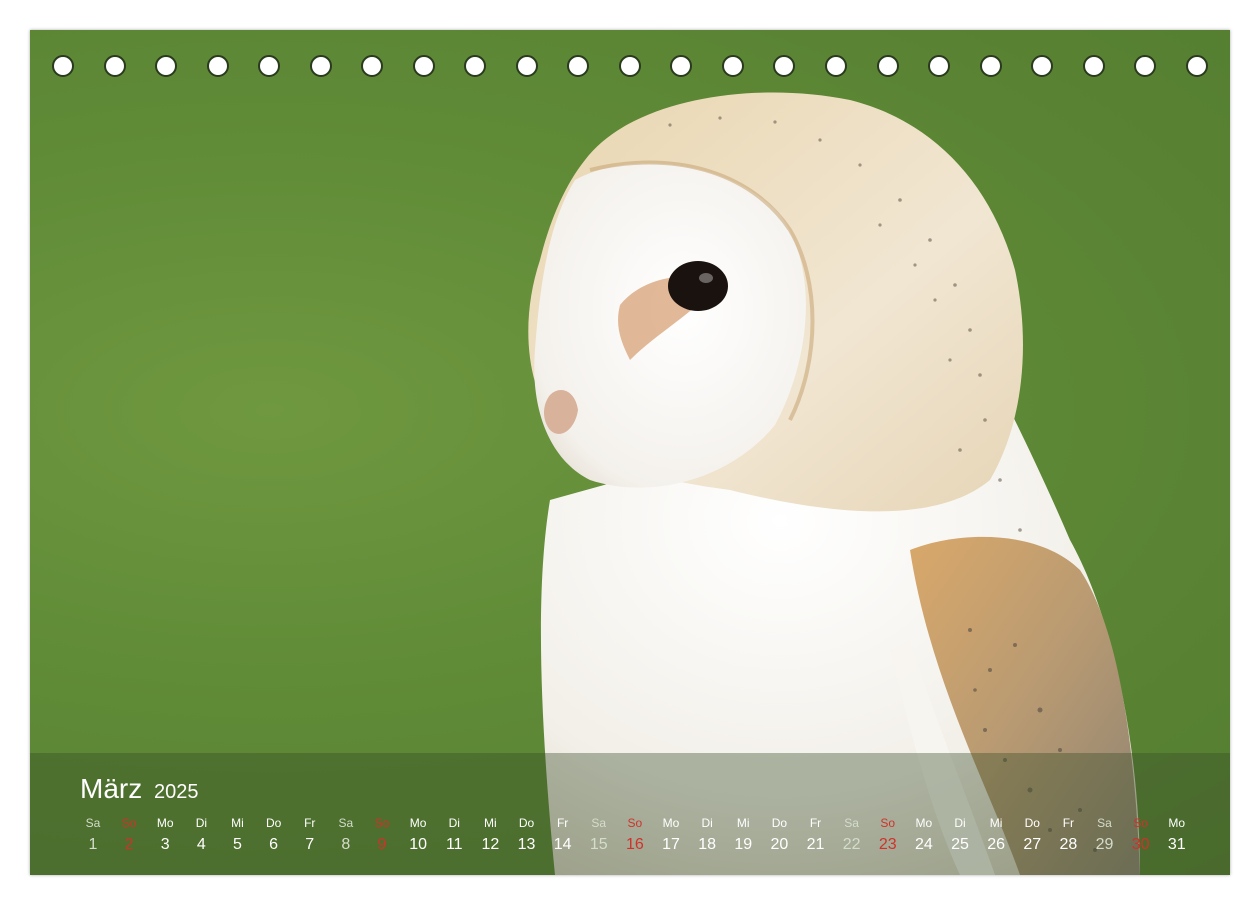 This screenshot has height=905, width=1260. I want to click on day-number: 20, so click(779, 844).